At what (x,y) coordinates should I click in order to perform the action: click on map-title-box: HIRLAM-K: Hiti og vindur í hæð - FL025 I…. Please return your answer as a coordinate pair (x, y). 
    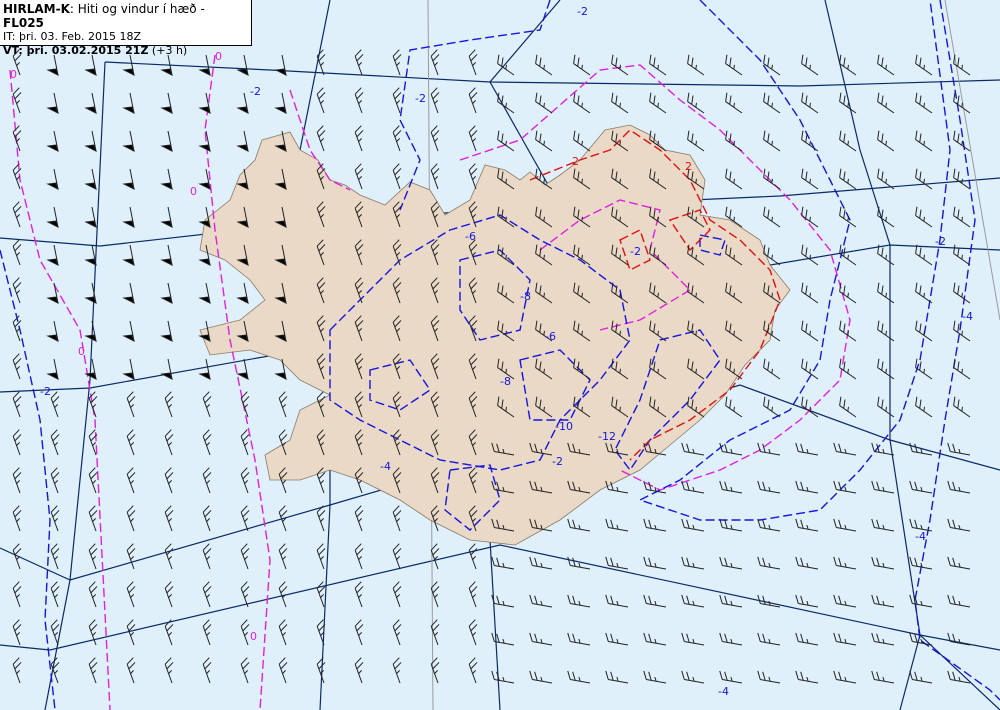
    Looking at the image, I should click on (126, 28).